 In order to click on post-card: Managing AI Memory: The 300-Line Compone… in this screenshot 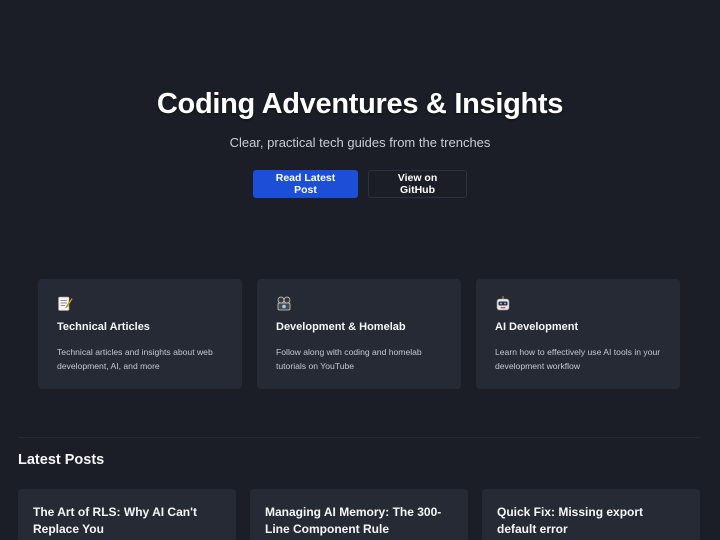, I will do `click(359, 514)`.